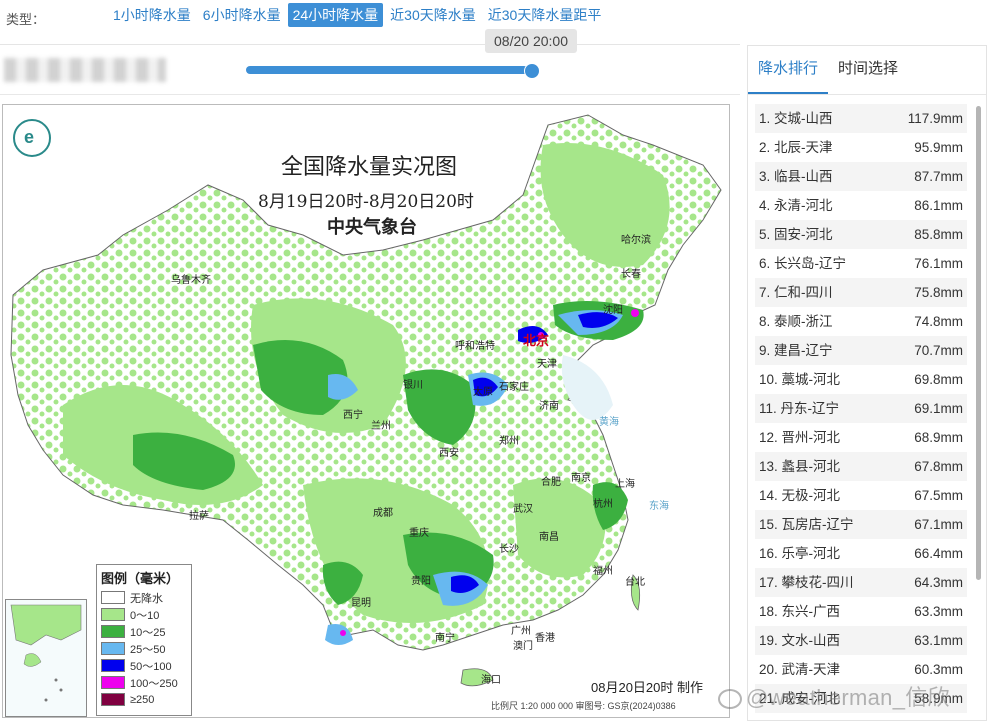 The width and height of the screenshot is (988, 721). Describe the element at coordinates (551, 482) in the screenshot. I see `city-label: 合肥` at that location.